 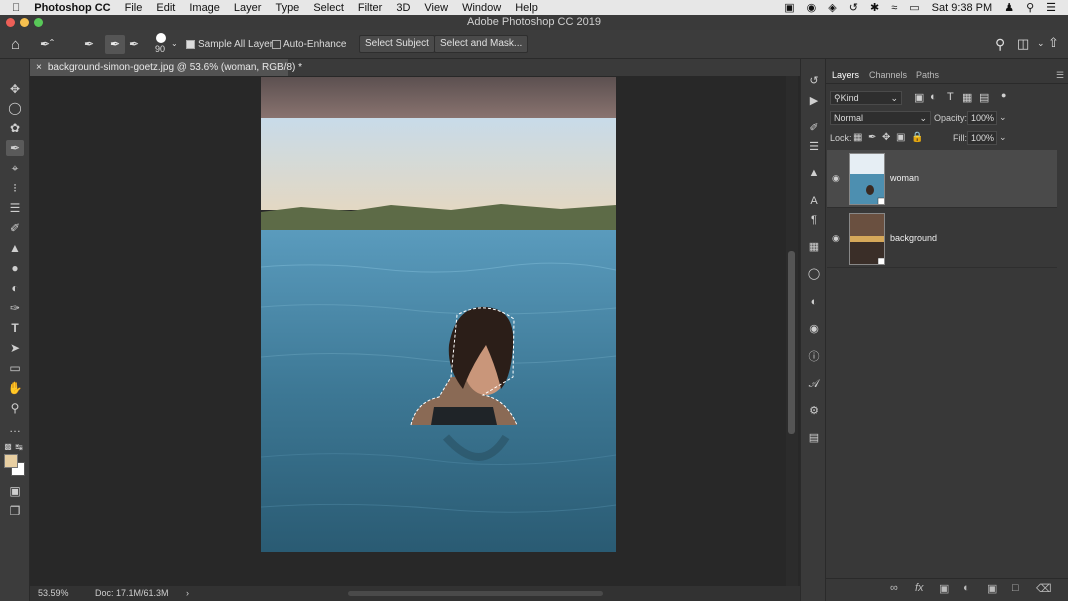 I want to click on notification-center-icon: ☰, so click(x=1051, y=7).